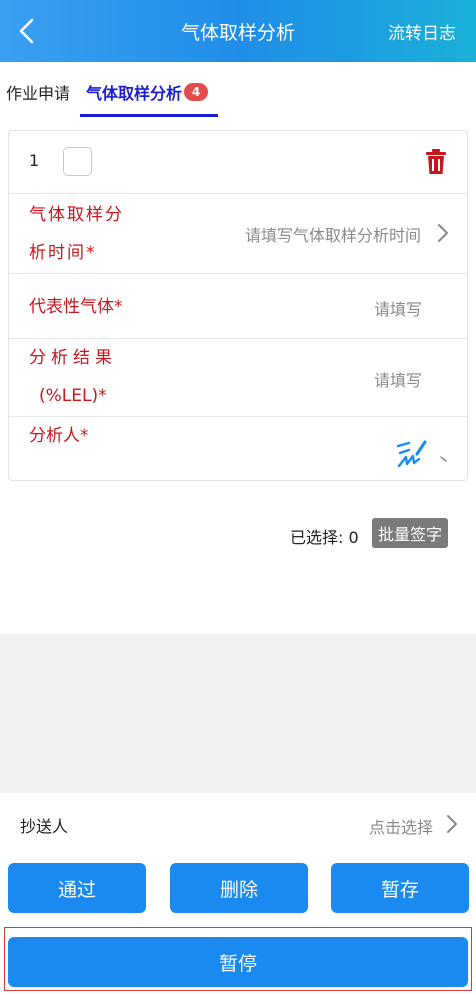 The height and width of the screenshot is (995, 476). I want to click on delete-button: 删除, so click(239, 888).